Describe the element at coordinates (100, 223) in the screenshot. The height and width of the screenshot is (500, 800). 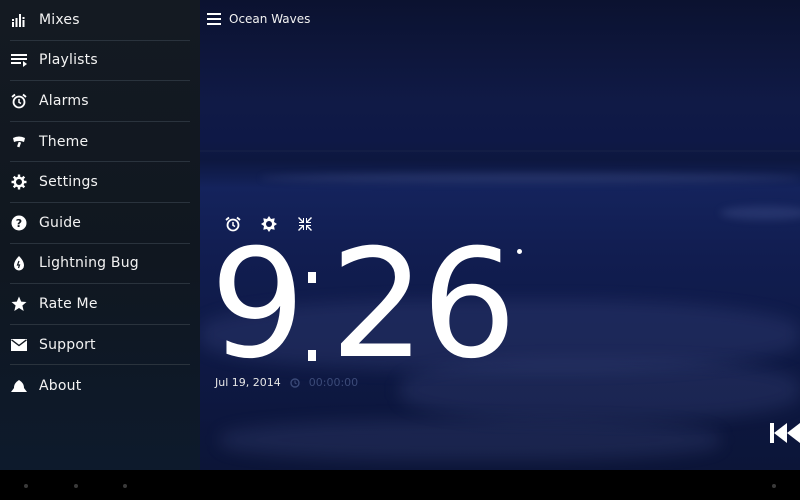
I see `drawer-item-guide: ? Guide` at that location.